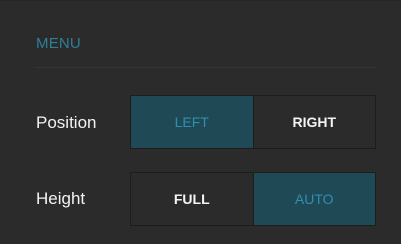 The image size is (401, 244). What do you see at coordinates (314, 122) in the screenshot?
I see `position-right-option: RIGHT` at bounding box center [314, 122].